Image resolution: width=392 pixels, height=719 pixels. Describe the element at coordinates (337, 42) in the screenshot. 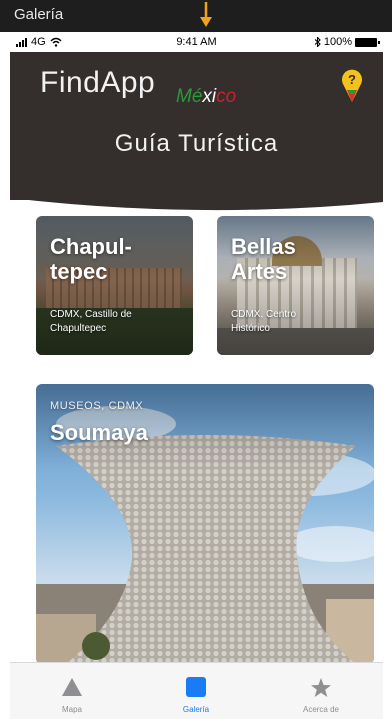

I see `battery-label: 100%` at that location.